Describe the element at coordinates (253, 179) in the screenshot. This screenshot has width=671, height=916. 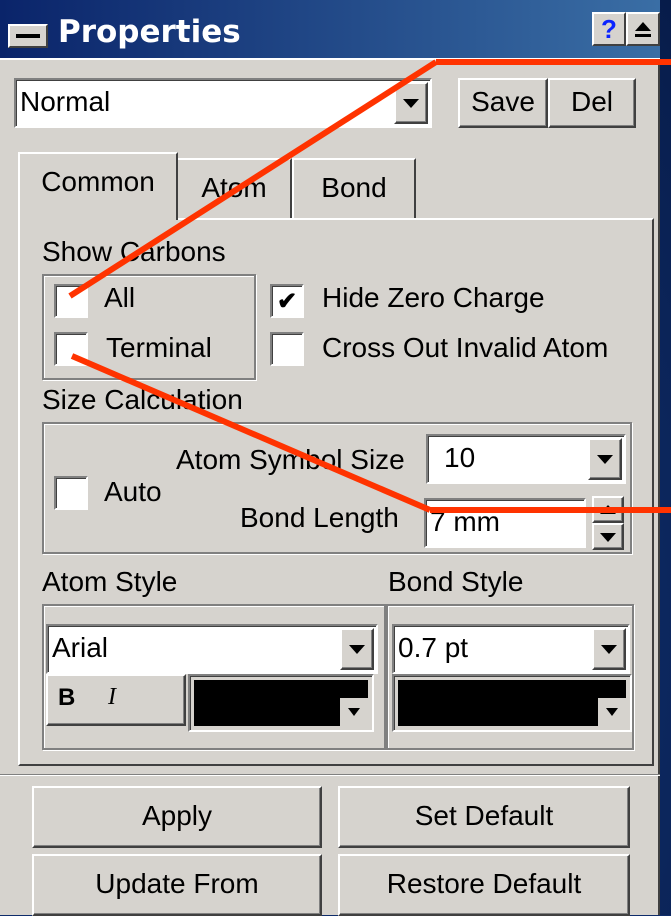
I see `annotation-line-all` at that location.